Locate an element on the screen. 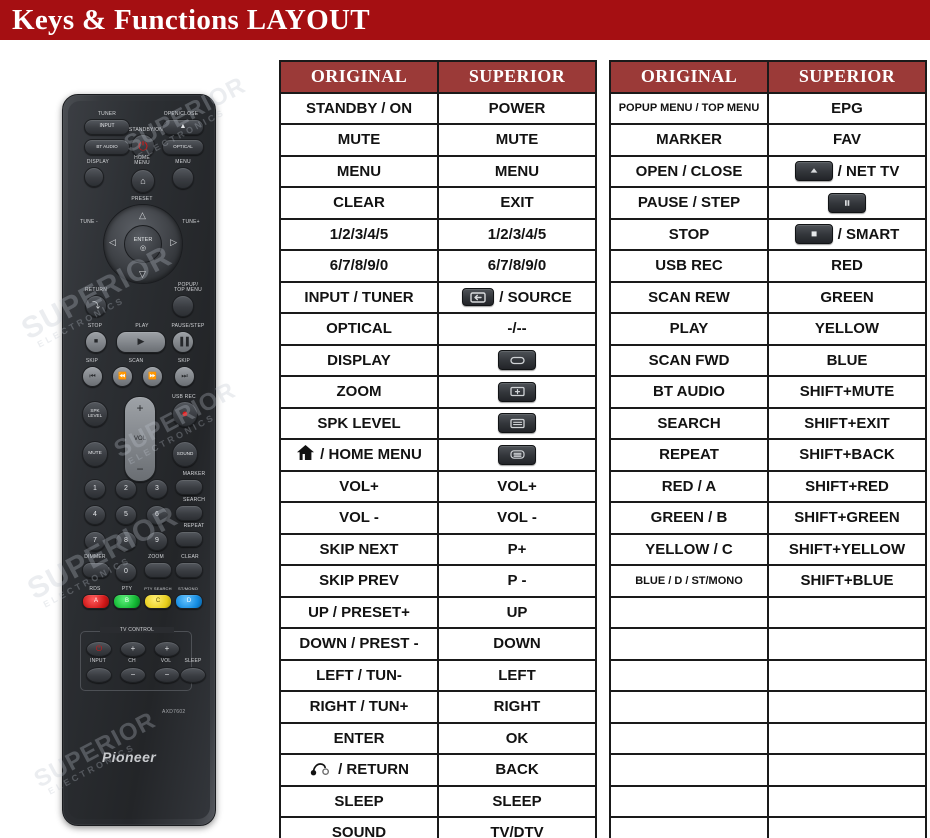 The height and width of the screenshot is (838, 930). remote-button-6: 6 is located at coordinates (157, 515).